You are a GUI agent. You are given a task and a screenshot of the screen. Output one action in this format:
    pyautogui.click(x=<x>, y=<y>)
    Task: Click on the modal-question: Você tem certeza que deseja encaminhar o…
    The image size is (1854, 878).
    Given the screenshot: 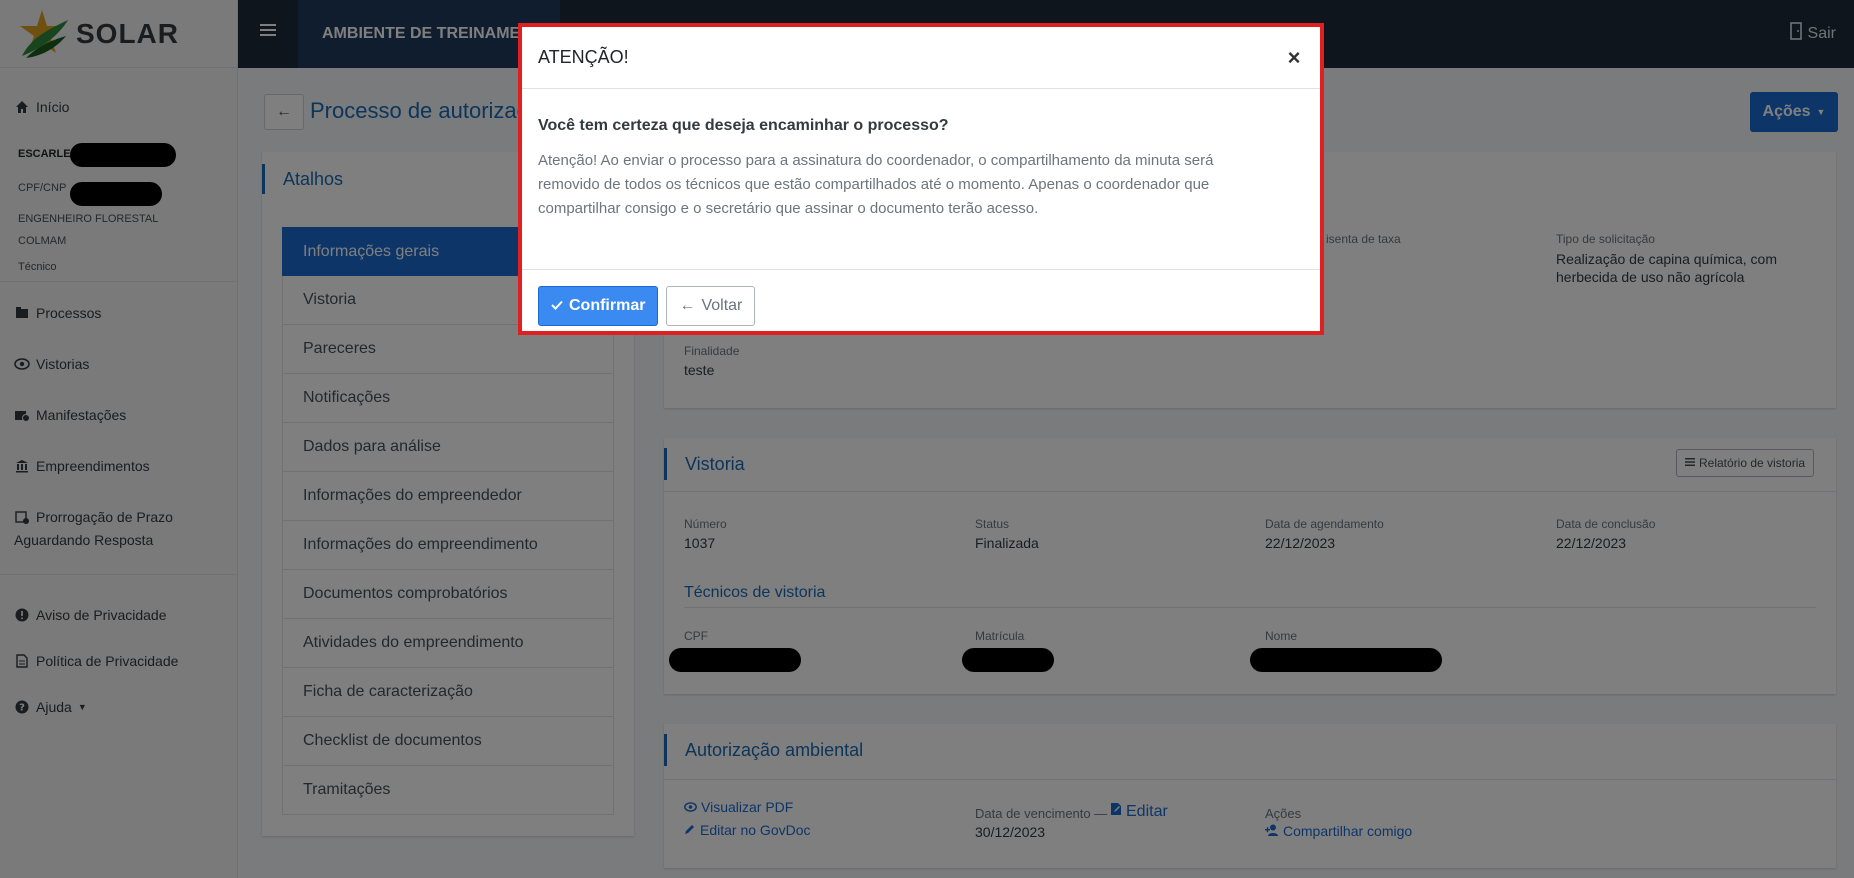 What is the action you would take?
    pyautogui.click(x=743, y=125)
    